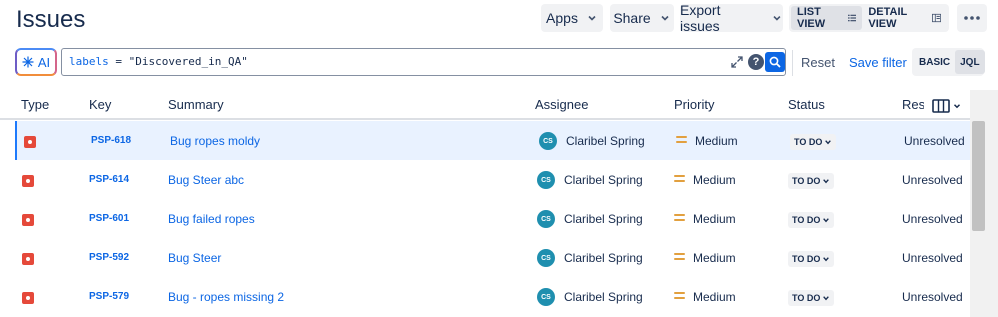 The height and width of the screenshot is (317, 998). Describe the element at coordinates (226, 297) in the screenshot. I see `issue-summary-link: Bug - ropes missing 2` at that location.